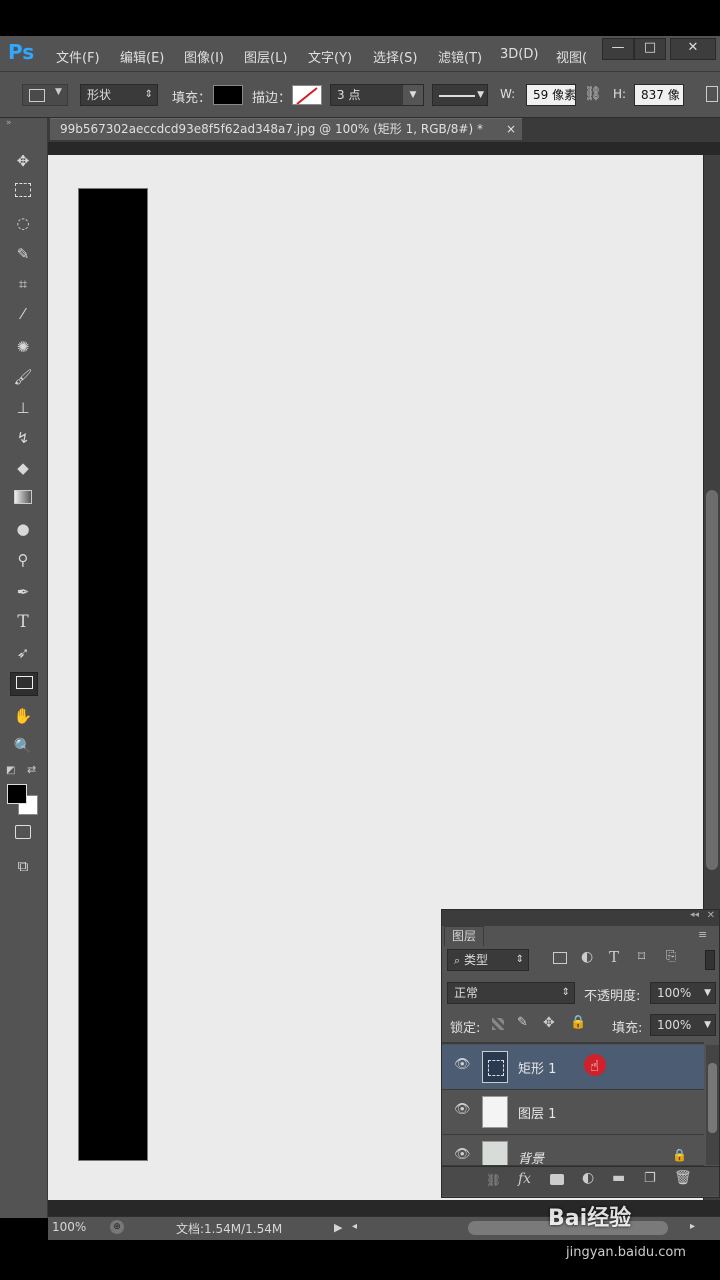 This screenshot has width=720, height=1280. Describe the element at coordinates (23, 347) in the screenshot. I see `healing-brush-tool-icon: ✺` at that location.